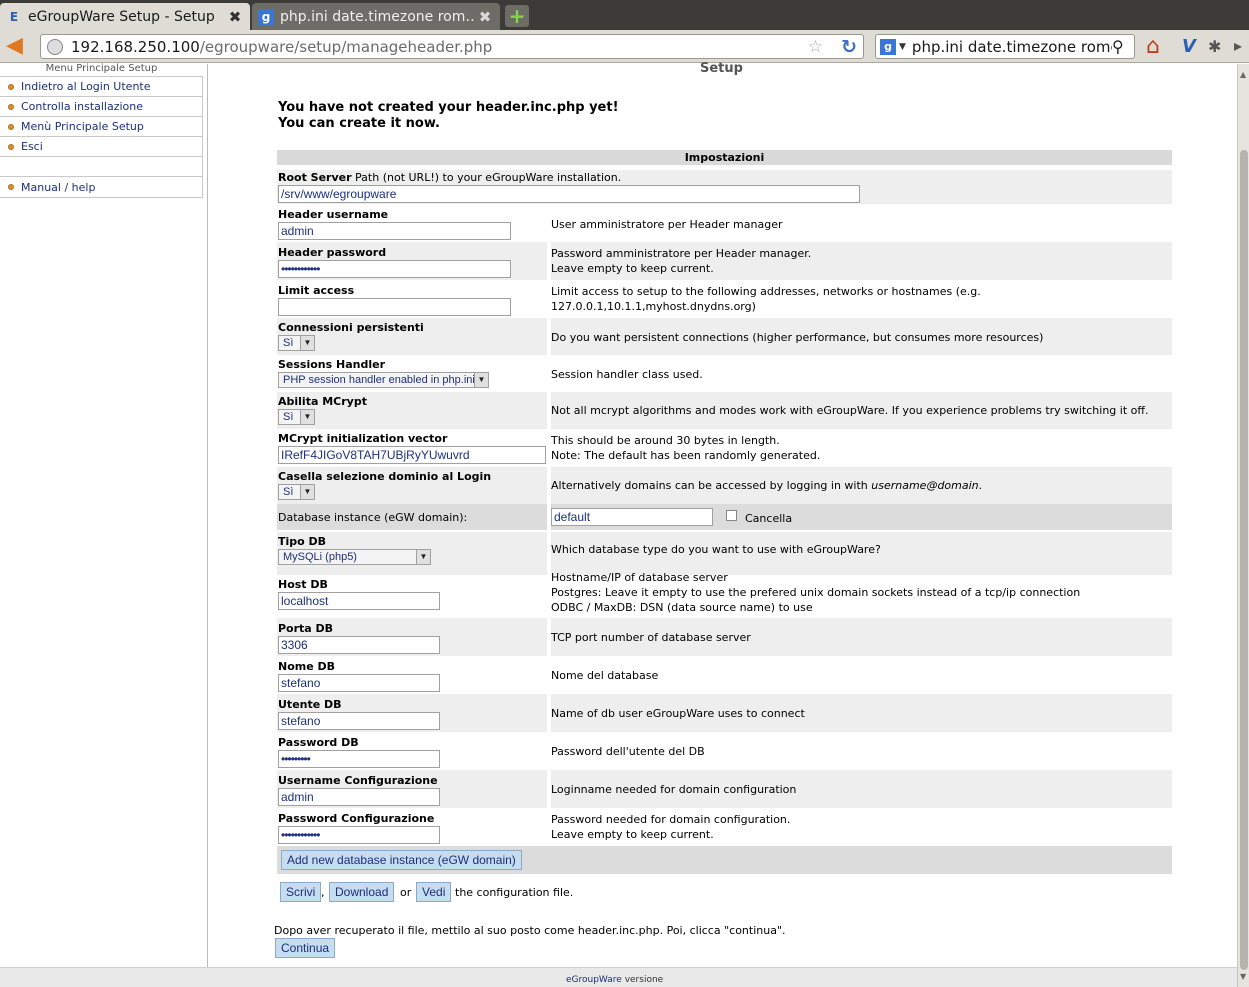  Describe the element at coordinates (394, 231) in the screenshot. I see `header-username-input: admin` at that location.